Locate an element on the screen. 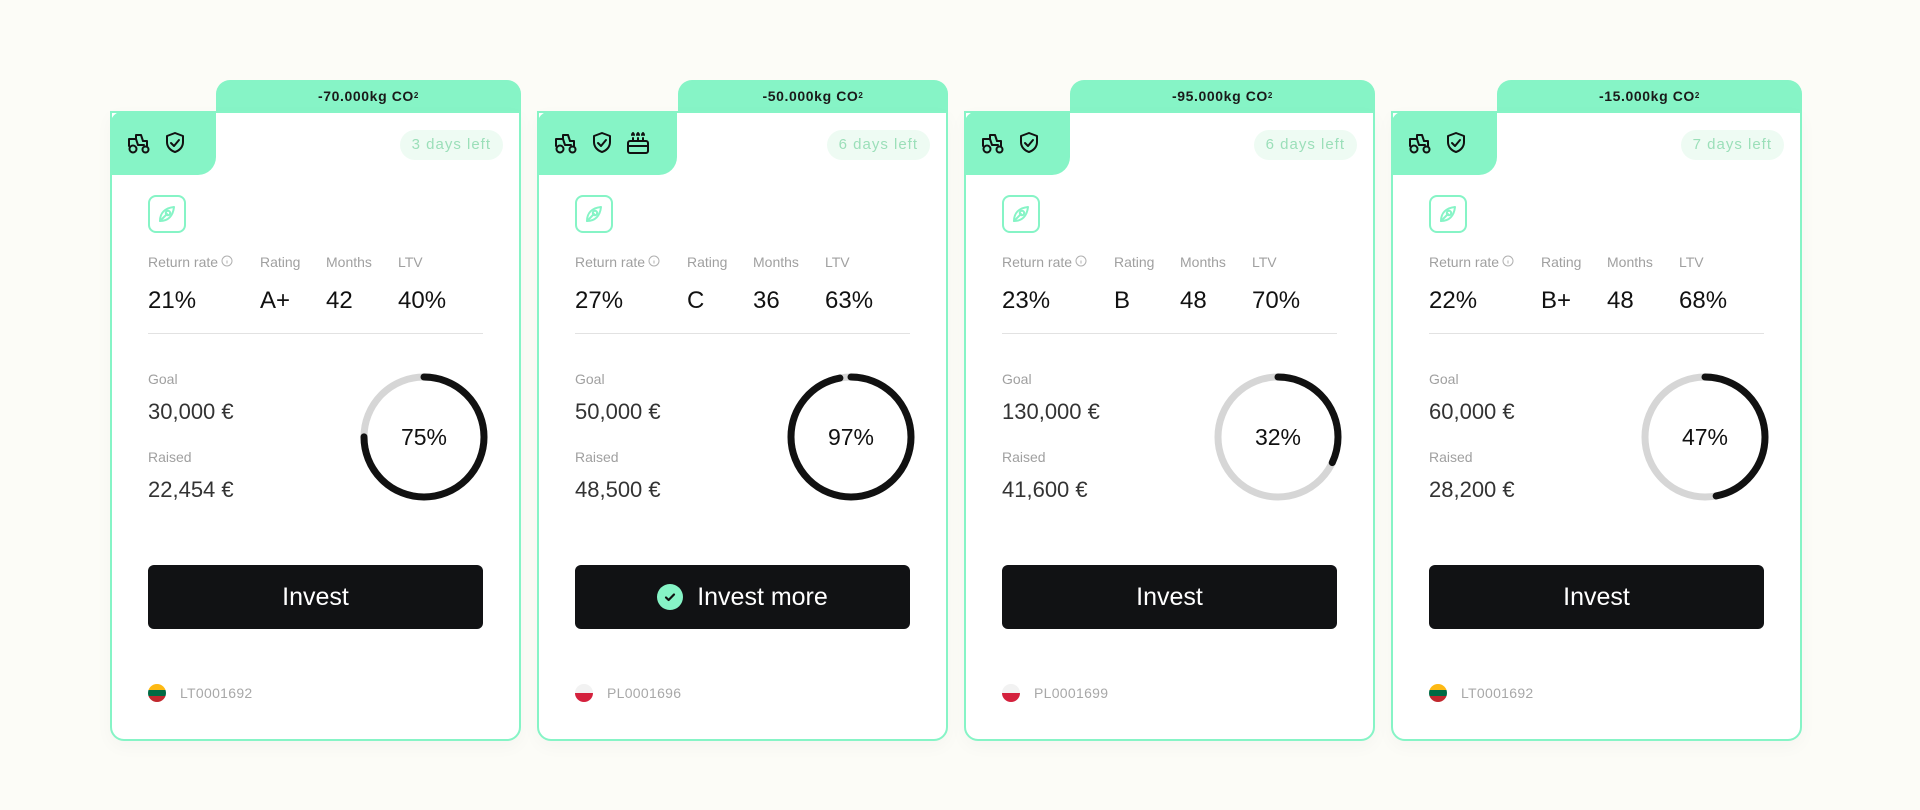 The height and width of the screenshot is (810, 1920). stat-value: 21% is located at coordinates (172, 300).